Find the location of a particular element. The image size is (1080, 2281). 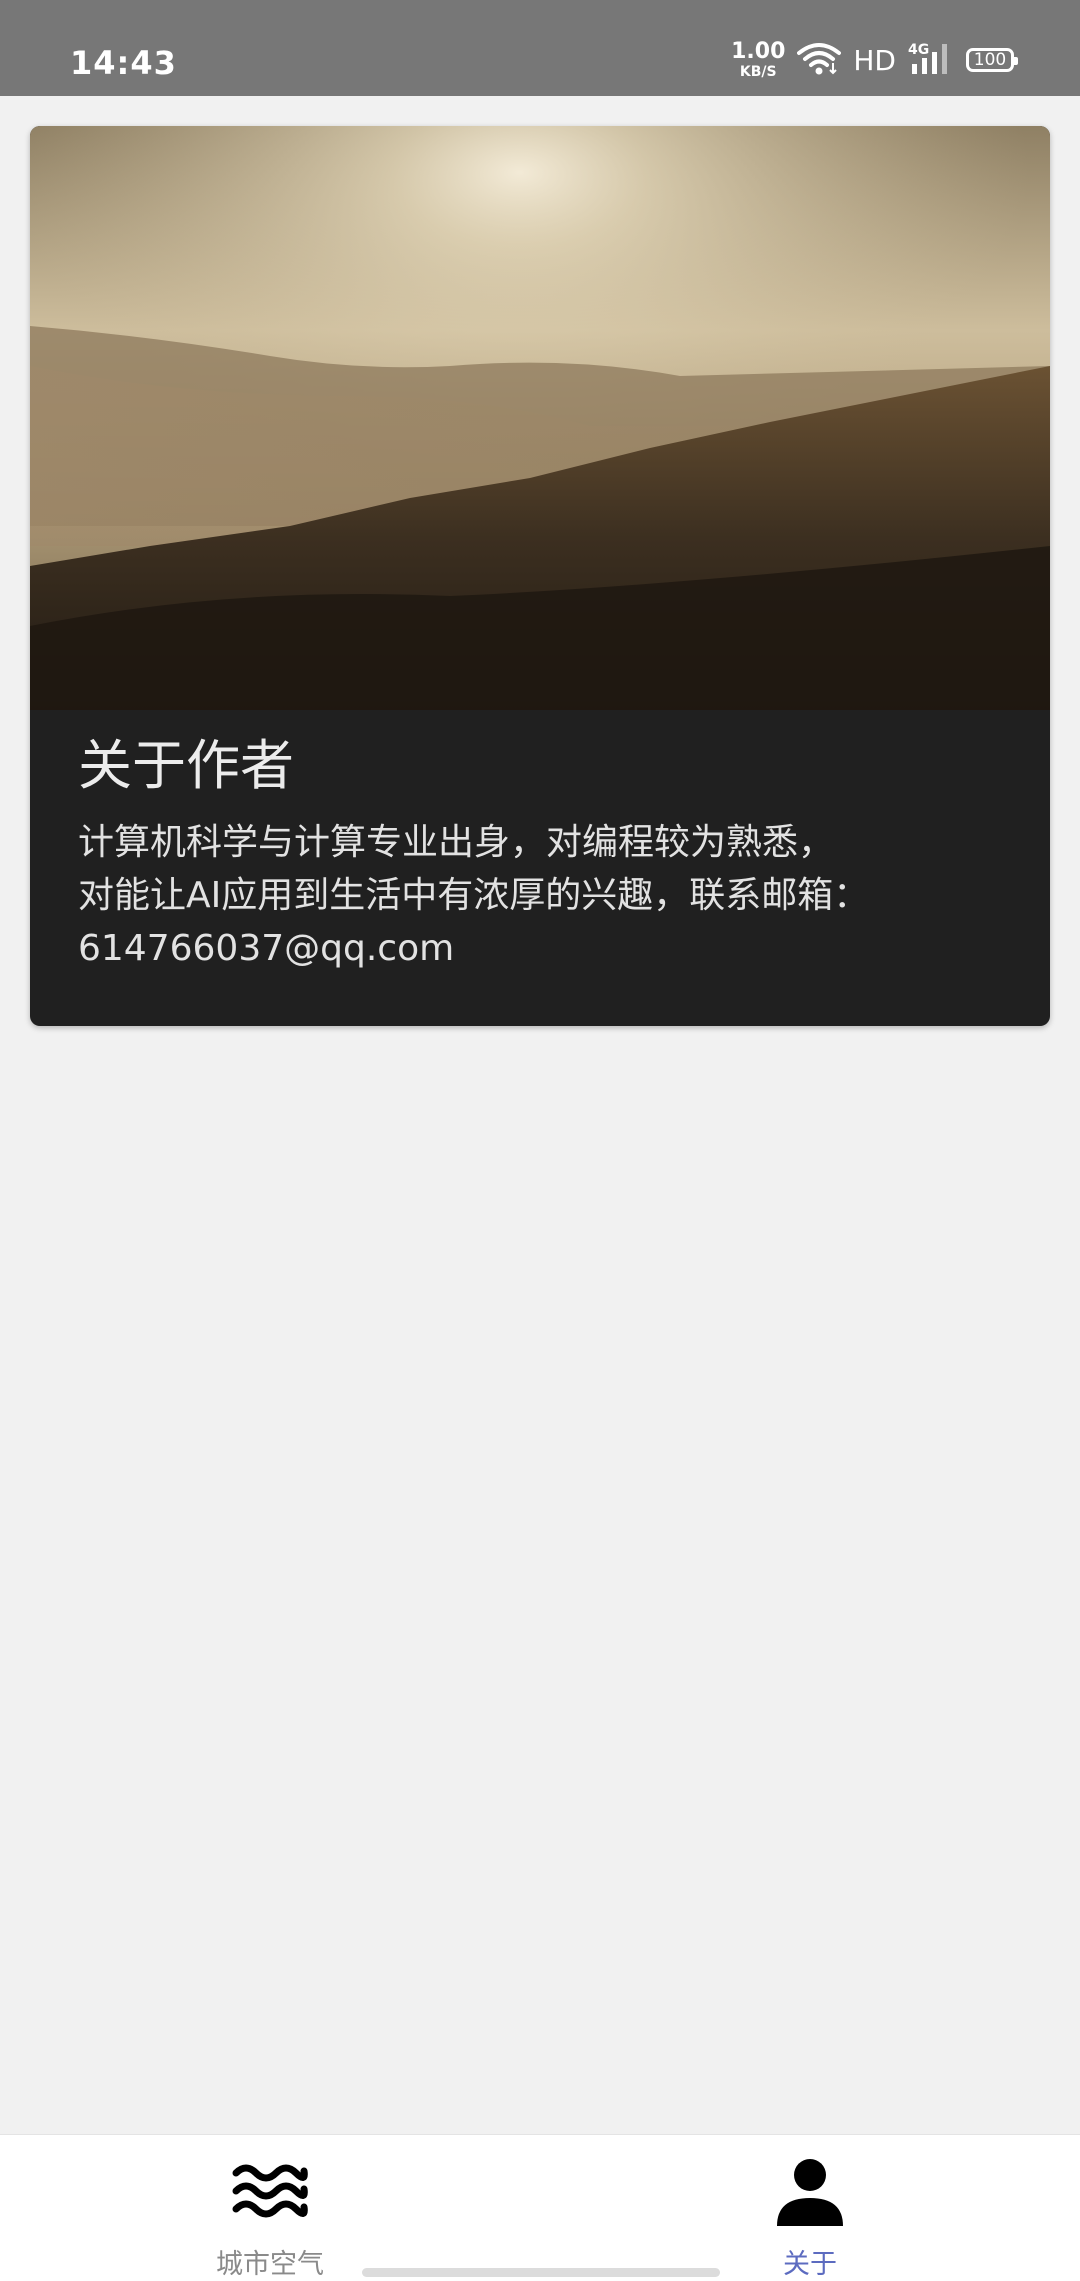

waves-icon is located at coordinates (270, 2190).